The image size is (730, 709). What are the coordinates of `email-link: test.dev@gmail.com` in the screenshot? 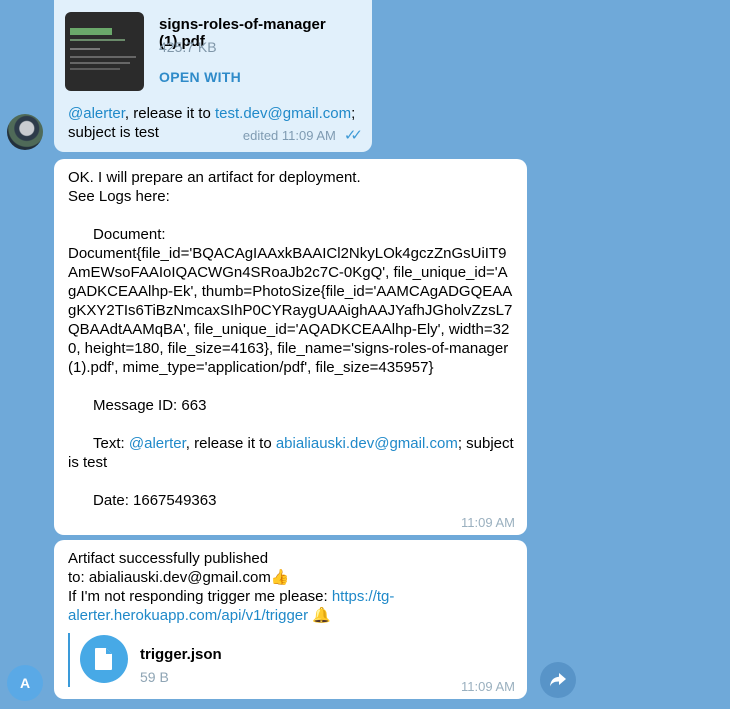 It's located at (283, 113).